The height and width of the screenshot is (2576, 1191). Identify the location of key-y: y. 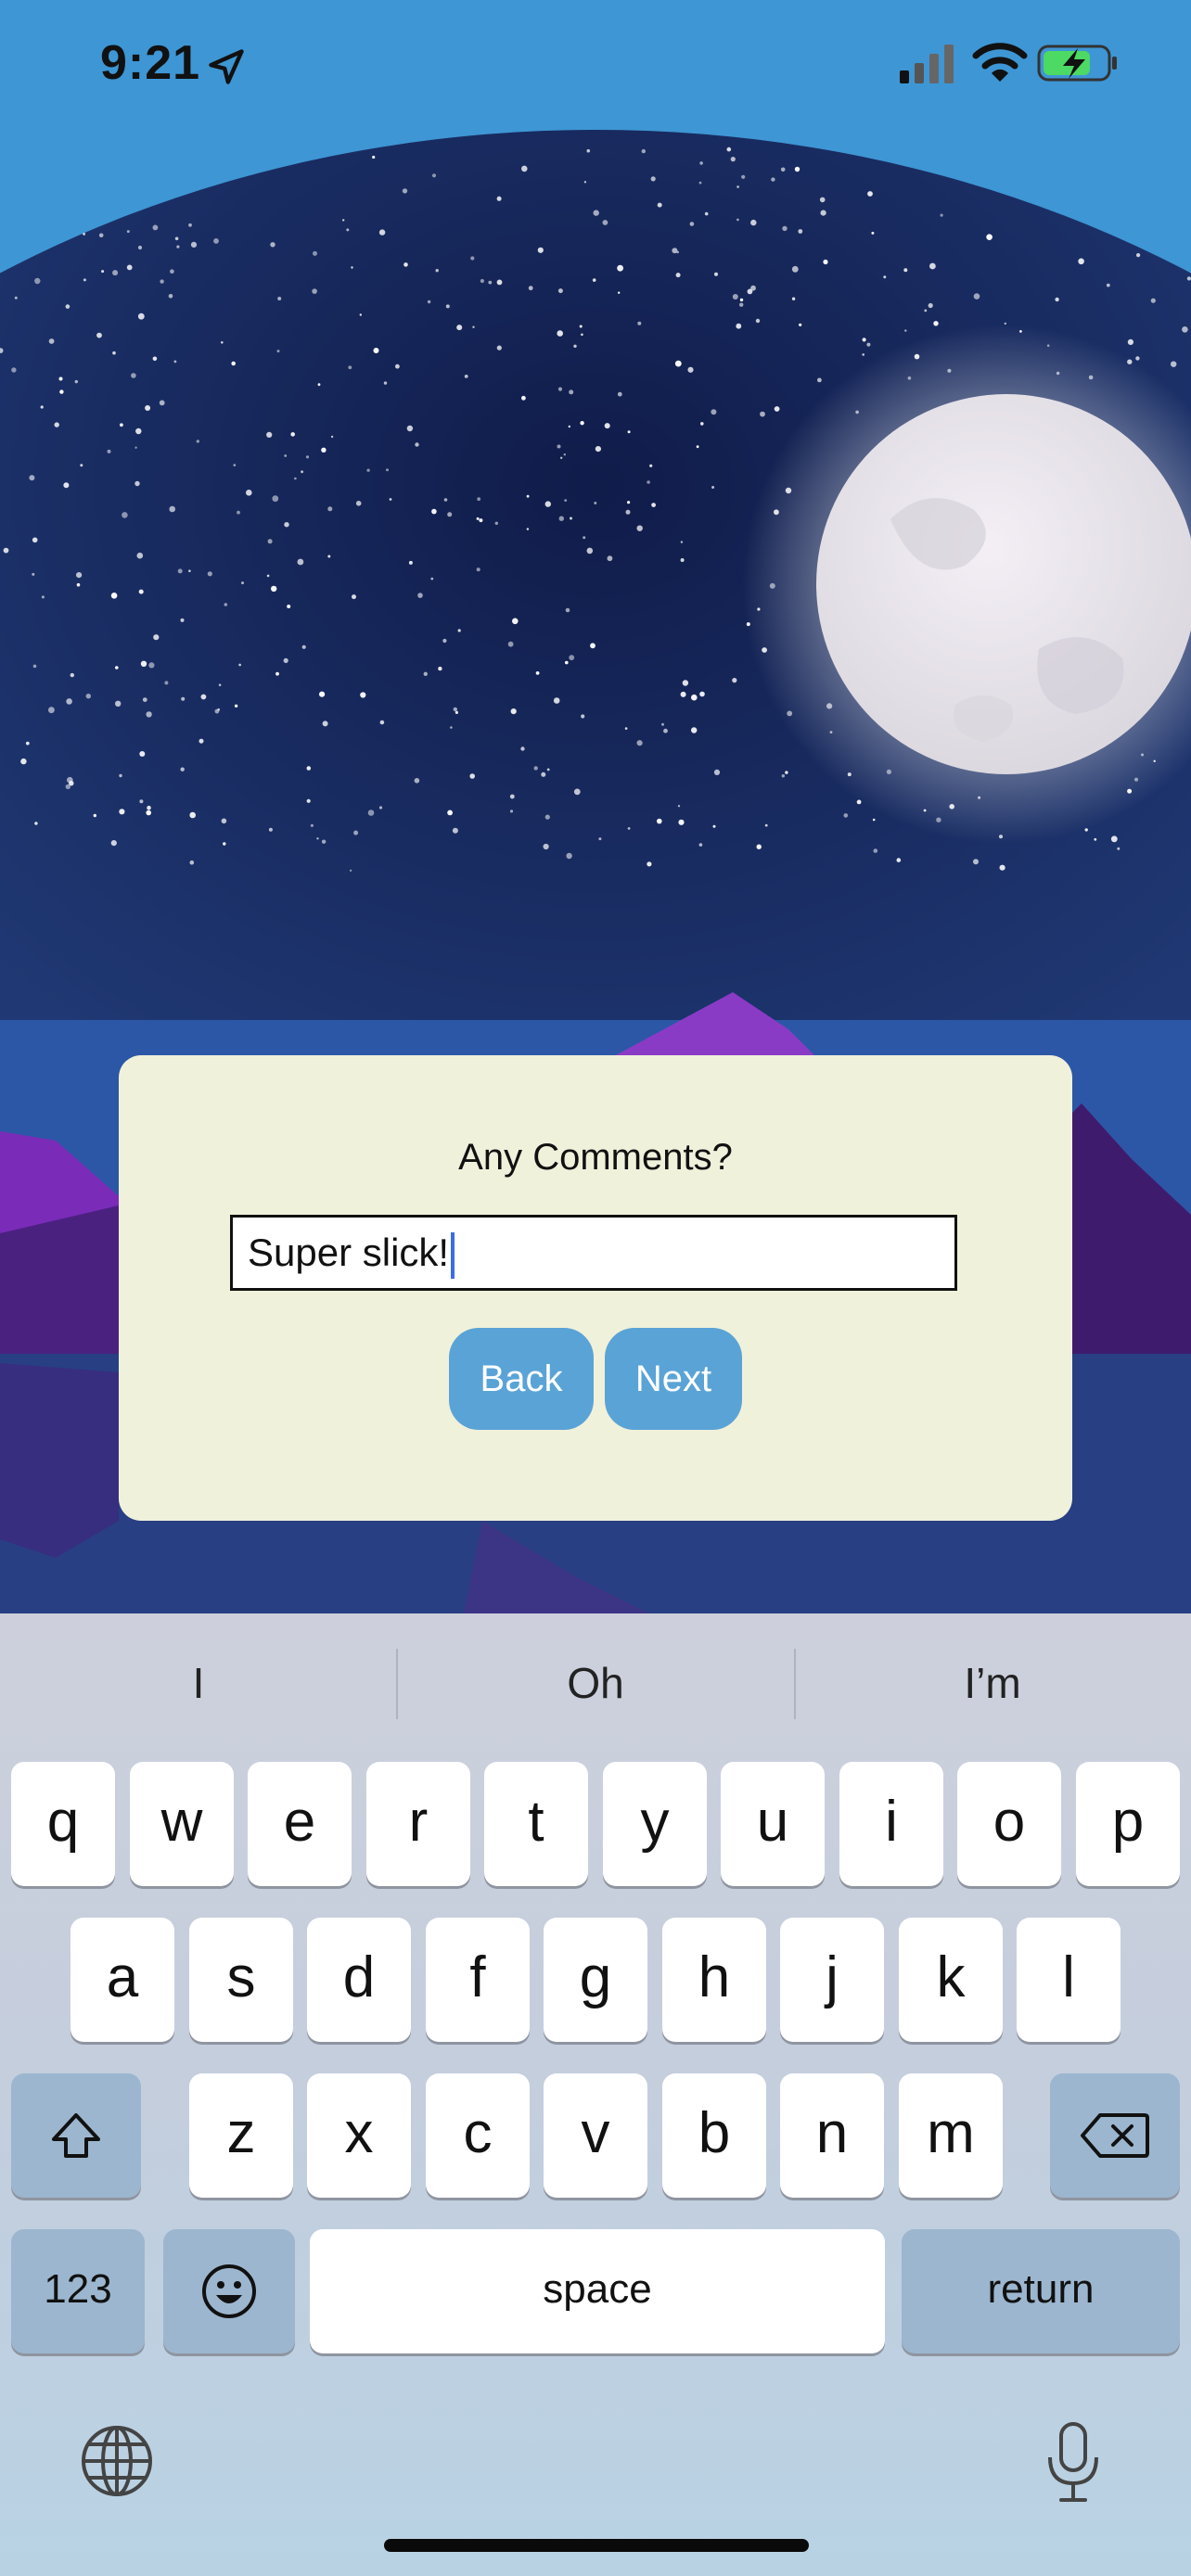
(655, 1824).